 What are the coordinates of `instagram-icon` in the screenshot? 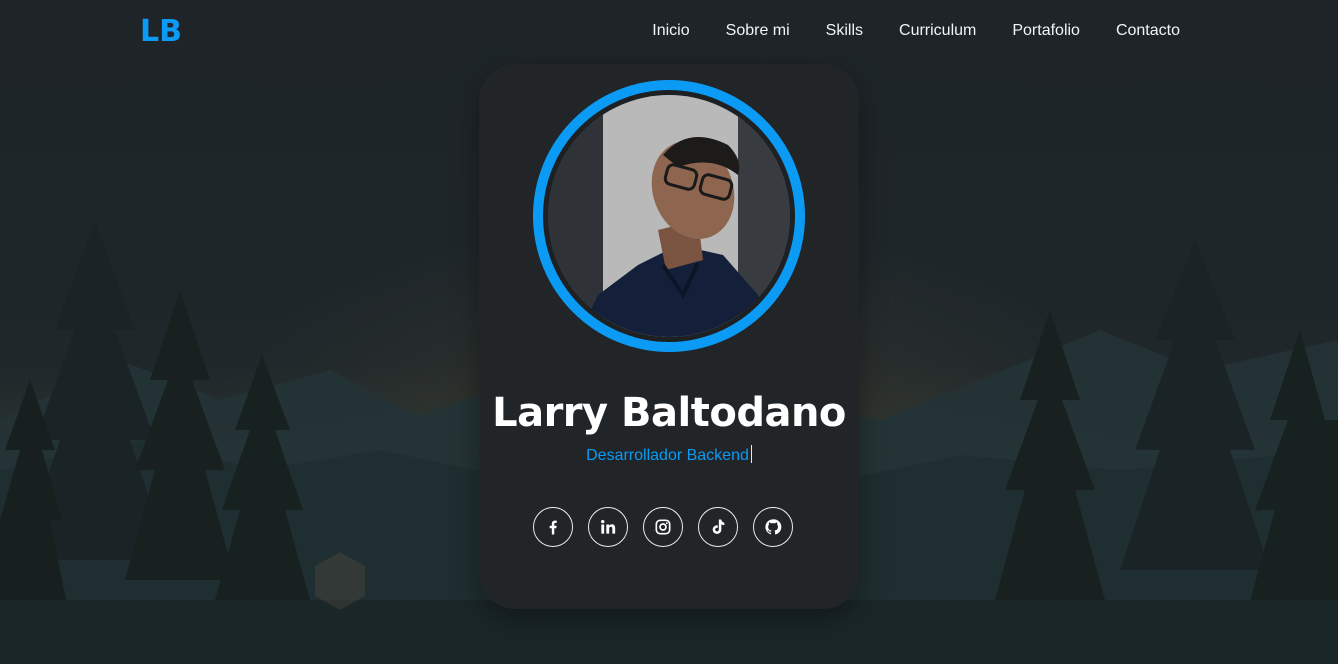 It's located at (663, 527).